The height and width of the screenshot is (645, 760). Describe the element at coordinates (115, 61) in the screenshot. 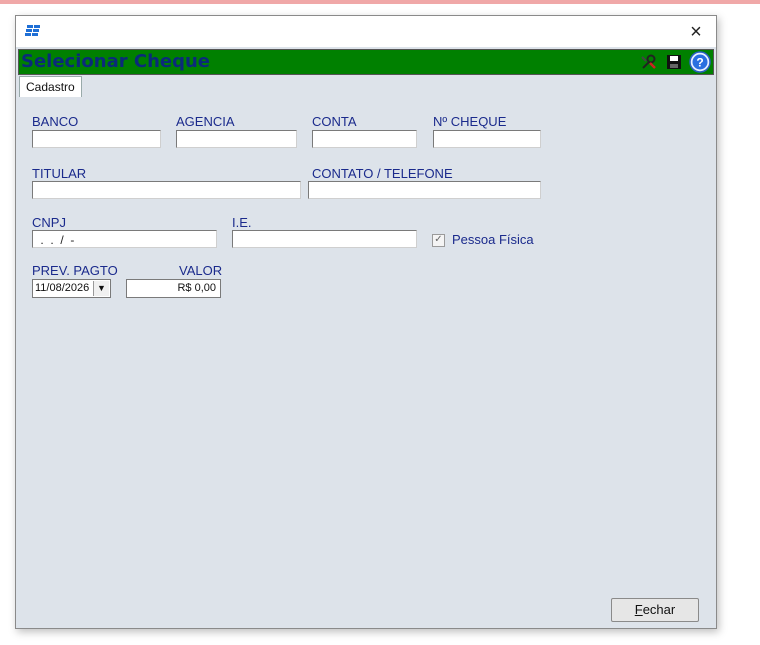

I see `page-title: Selecionar Cheque` at that location.